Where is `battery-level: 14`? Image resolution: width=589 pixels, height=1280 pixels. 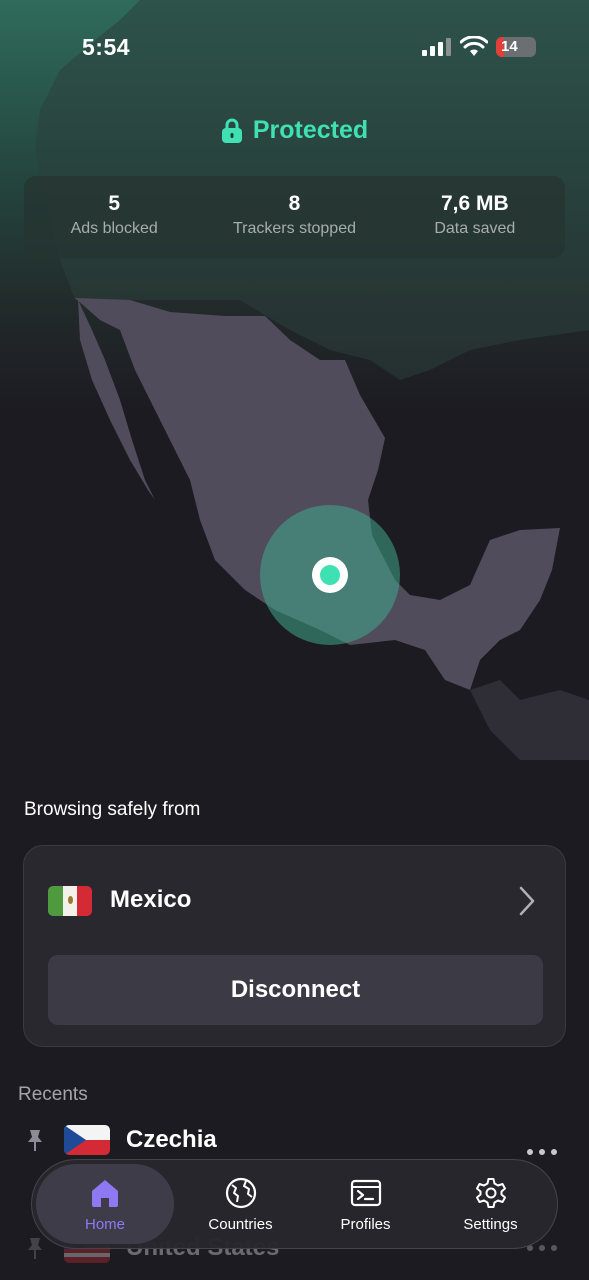
battery-level: 14 is located at coordinates (509, 46).